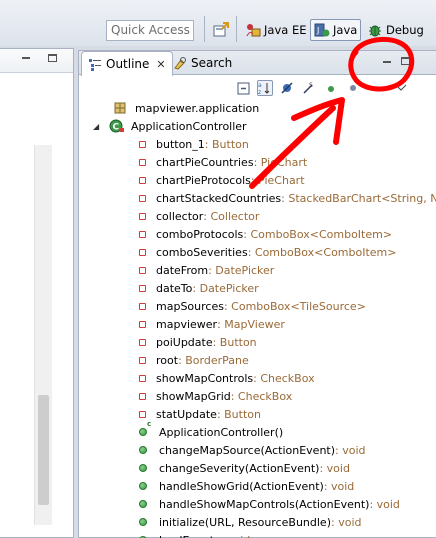 This screenshot has width=436, height=538. Describe the element at coordinates (198, 342) in the screenshot. I see `tree-item-field: poiUpdate : Button` at that location.